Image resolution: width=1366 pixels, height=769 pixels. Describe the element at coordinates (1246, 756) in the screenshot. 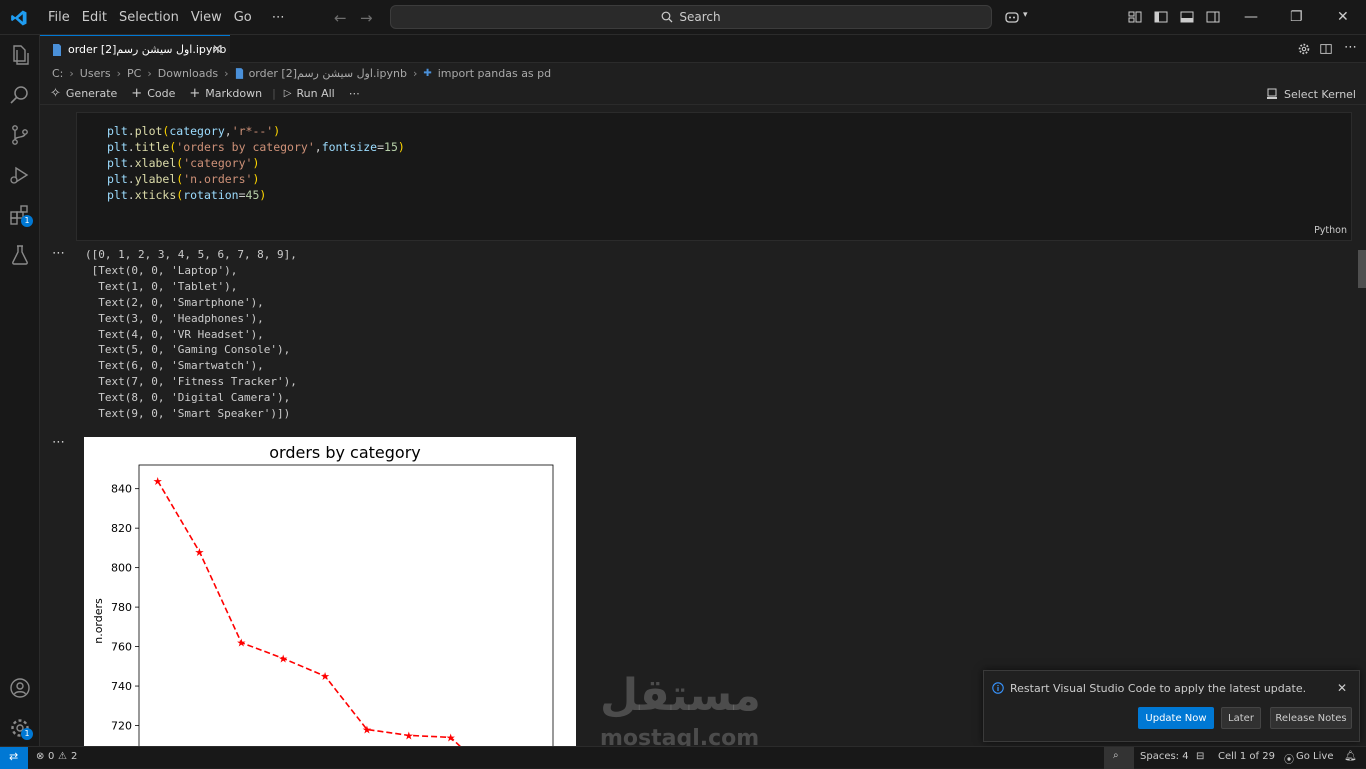

I see `cell-position-status: Cell 1 of 29` at that location.